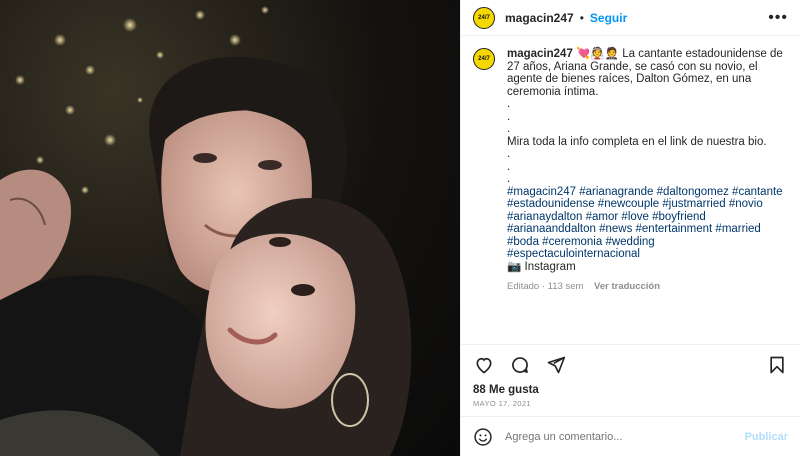  I want to click on publish-button: Publicar, so click(766, 437).